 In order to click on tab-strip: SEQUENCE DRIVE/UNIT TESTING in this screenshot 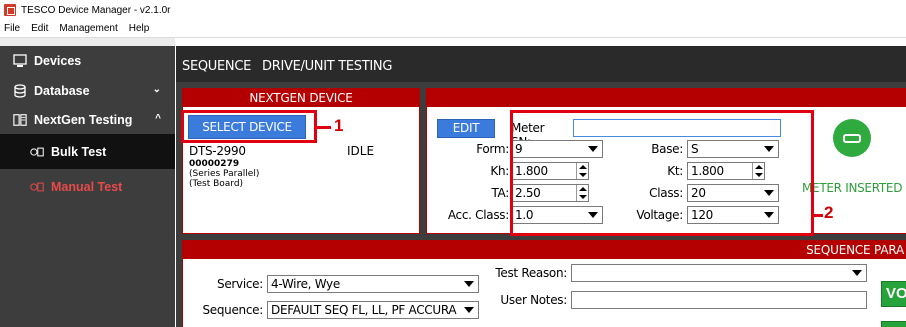, I will do `click(541, 64)`.